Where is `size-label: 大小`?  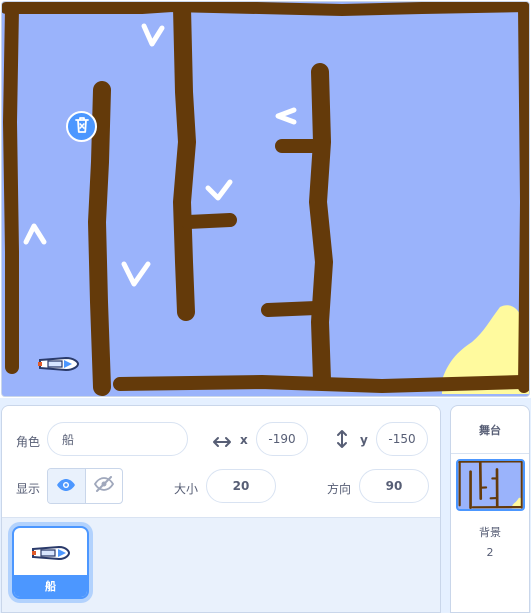 size-label: 大小 is located at coordinates (186, 489).